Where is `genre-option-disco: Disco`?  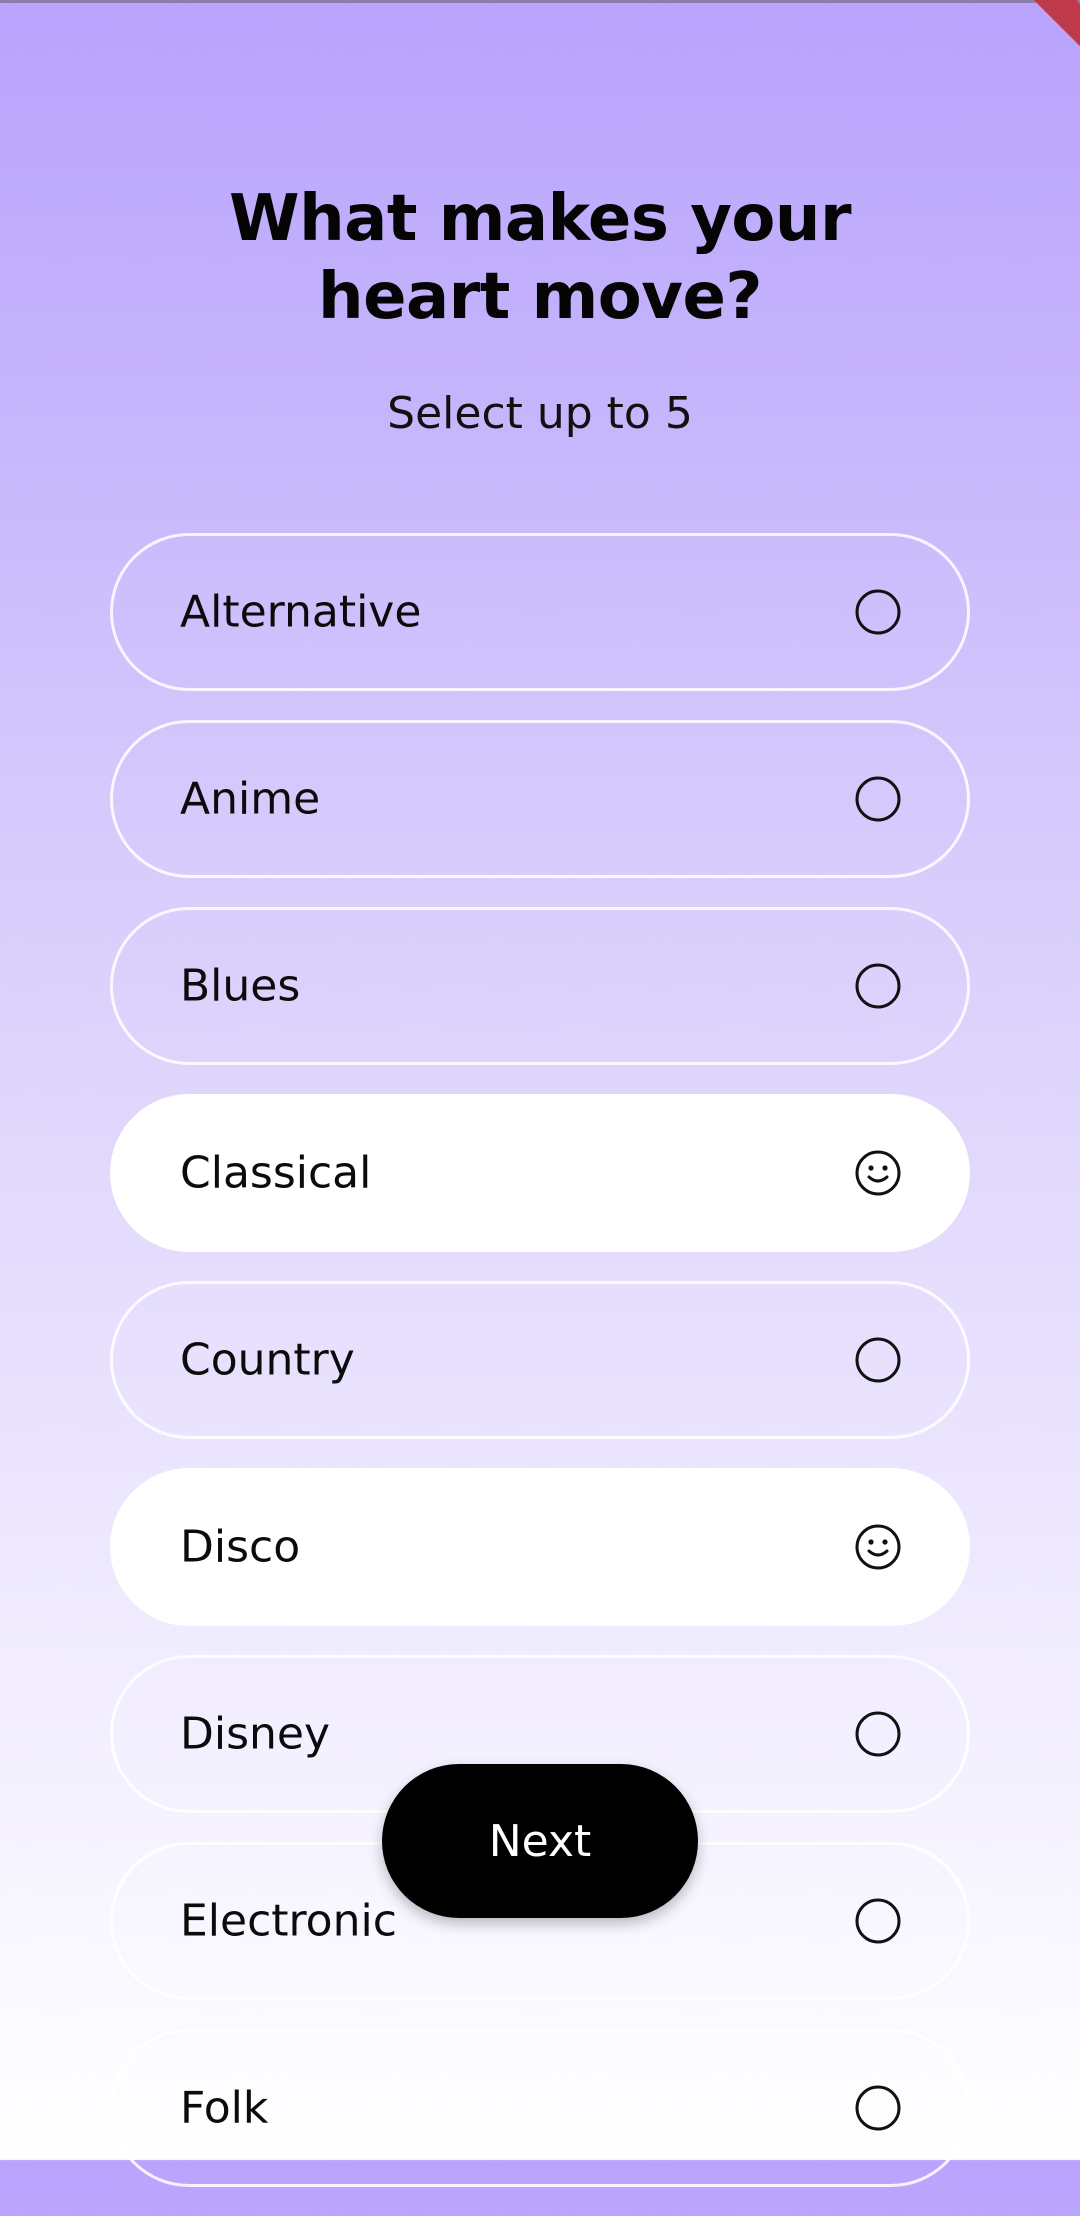 genre-option-disco: Disco is located at coordinates (540, 1547).